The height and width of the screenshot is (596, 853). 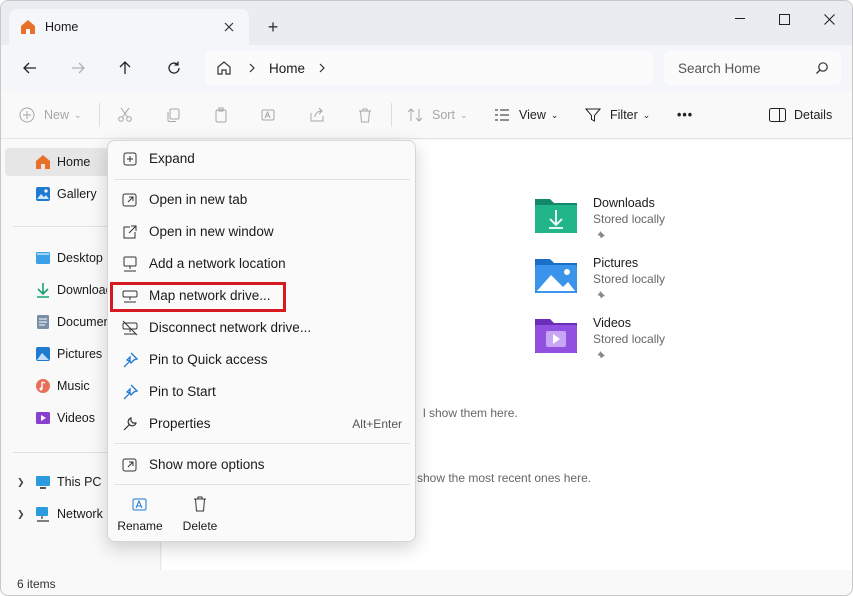 What do you see at coordinates (140, 526) in the screenshot?
I see `menu-button-label: Rename` at bounding box center [140, 526].